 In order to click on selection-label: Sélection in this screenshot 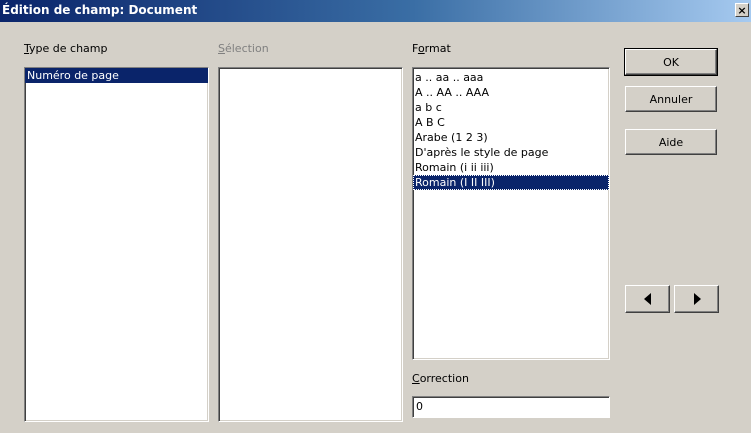, I will do `click(243, 48)`.